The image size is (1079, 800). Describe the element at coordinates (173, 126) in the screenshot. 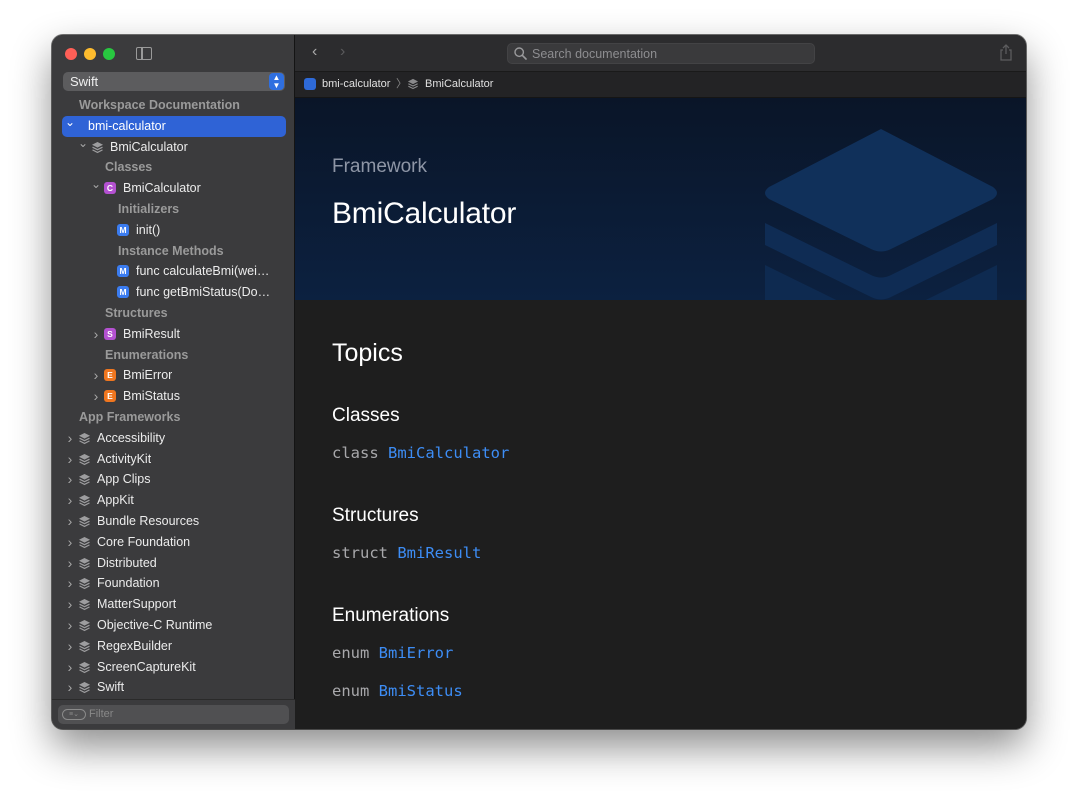

I see `sidebar-tree-item: ⌄ bmi-calculator` at that location.